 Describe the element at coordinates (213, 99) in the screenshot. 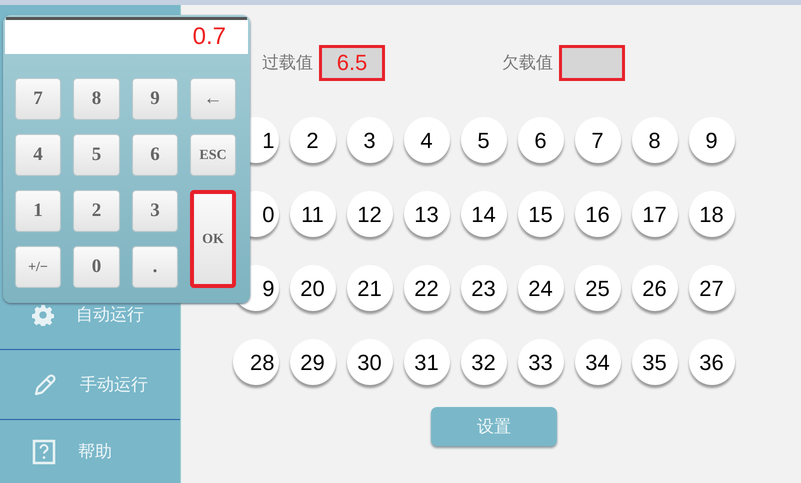

I see `keypad-key: ←` at that location.